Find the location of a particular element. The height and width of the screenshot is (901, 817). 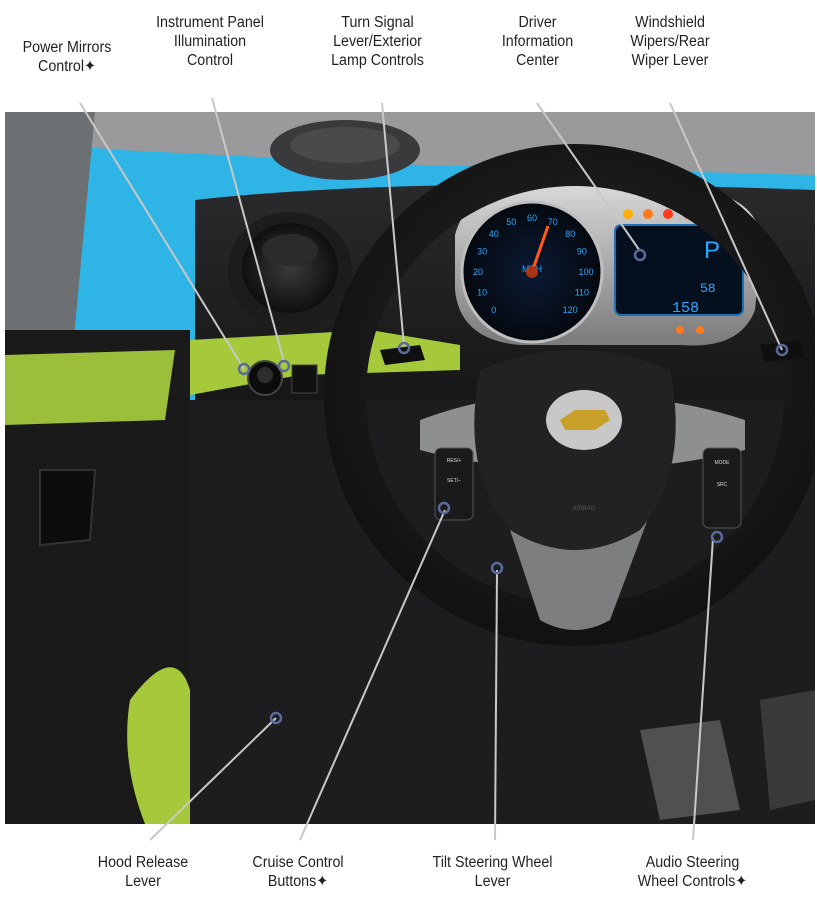

illumination-switch is located at coordinates (304, 379).